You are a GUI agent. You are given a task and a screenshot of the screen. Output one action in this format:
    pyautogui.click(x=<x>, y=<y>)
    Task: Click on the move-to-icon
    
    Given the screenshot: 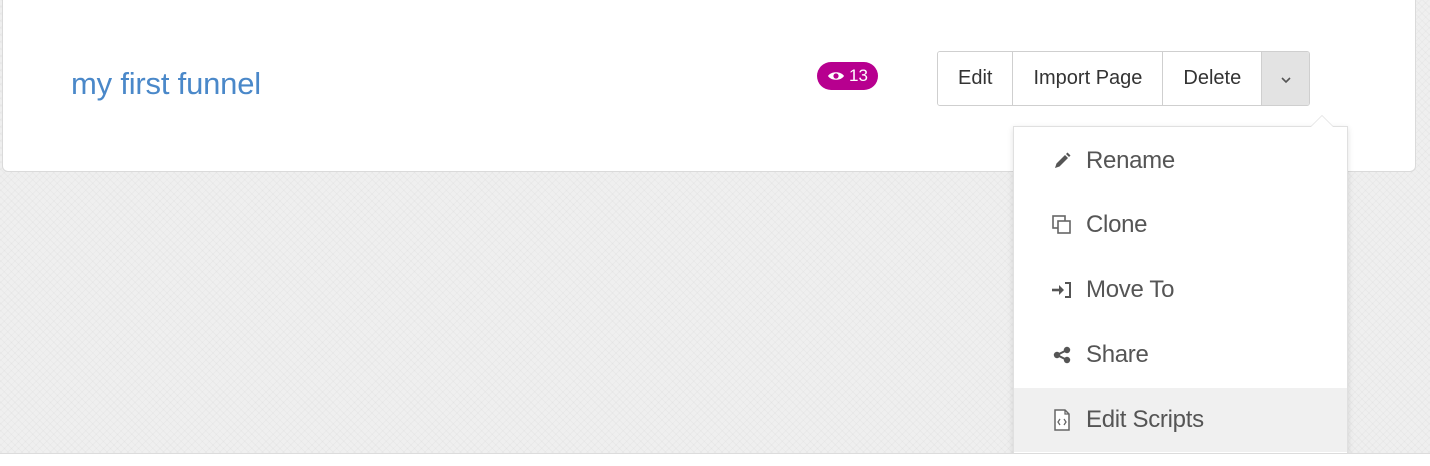 What is the action you would take?
    pyautogui.click(x=1062, y=290)
    